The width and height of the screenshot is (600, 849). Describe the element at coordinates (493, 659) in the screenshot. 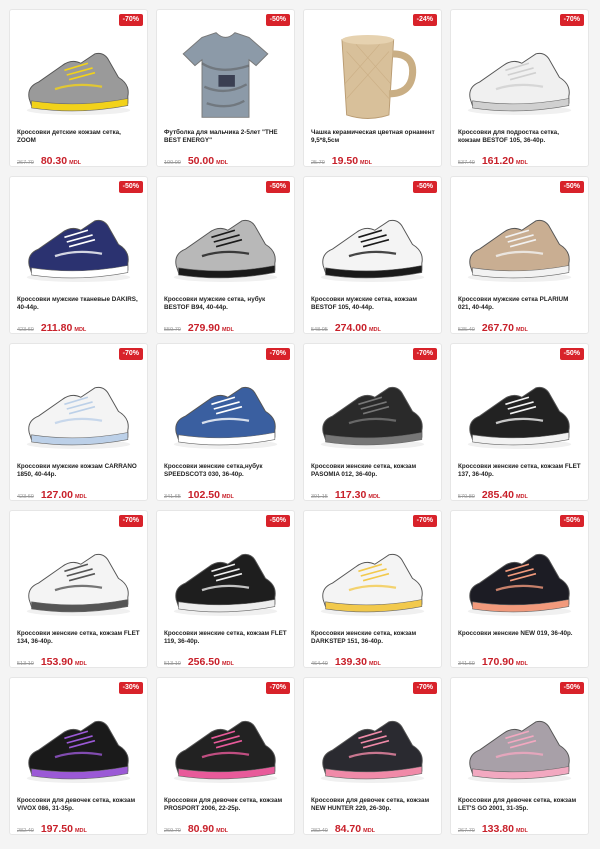

I see `price-block: 341.60 170.90 MDL` at that location.